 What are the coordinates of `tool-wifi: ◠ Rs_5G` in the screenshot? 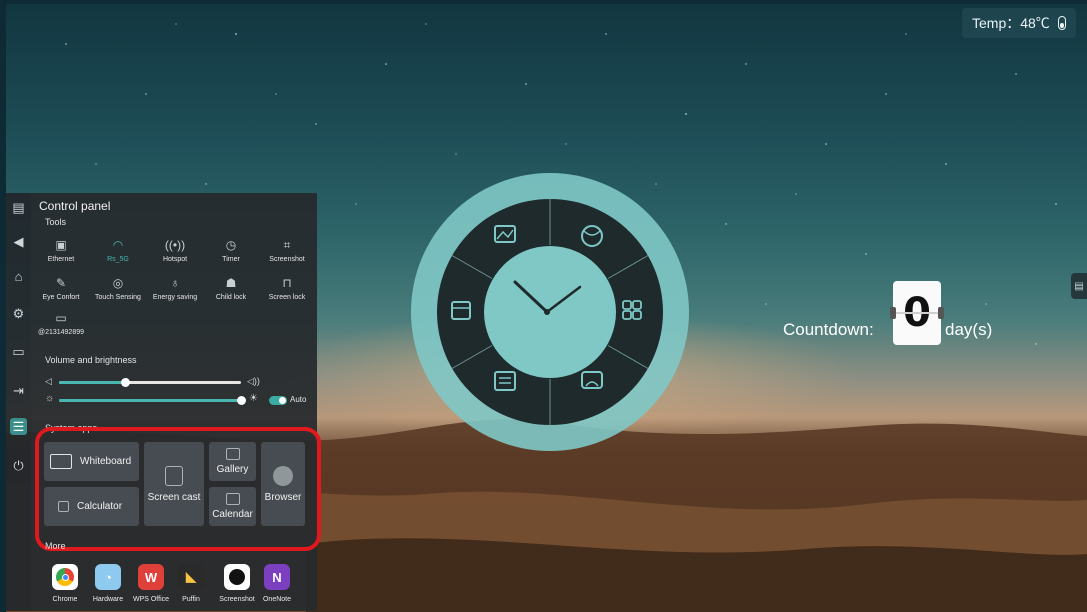 It's located at (118, 250).